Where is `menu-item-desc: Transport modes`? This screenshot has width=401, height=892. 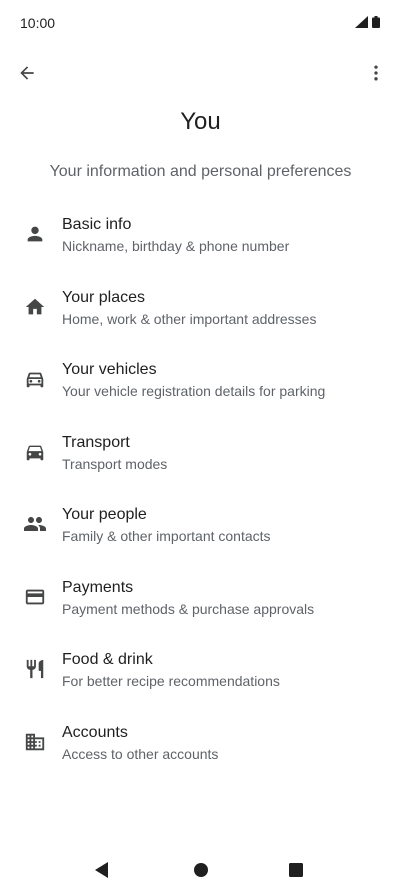
menu-item-desc: Transport modes is located at coordinates (115, 463).